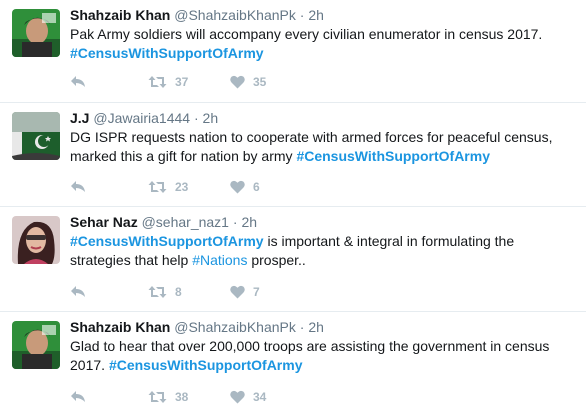  I want to click on tweet-actions: 23 6, so click(190, 187).